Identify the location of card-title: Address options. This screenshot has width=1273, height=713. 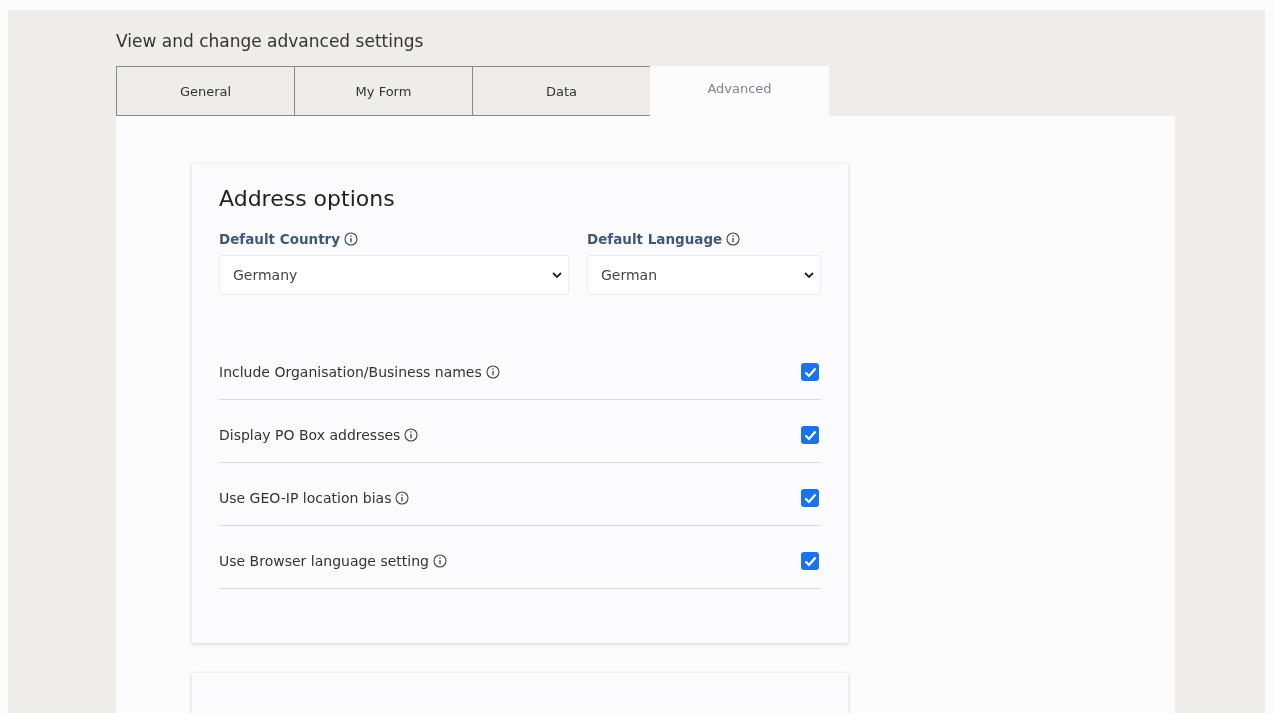
(307, 198).